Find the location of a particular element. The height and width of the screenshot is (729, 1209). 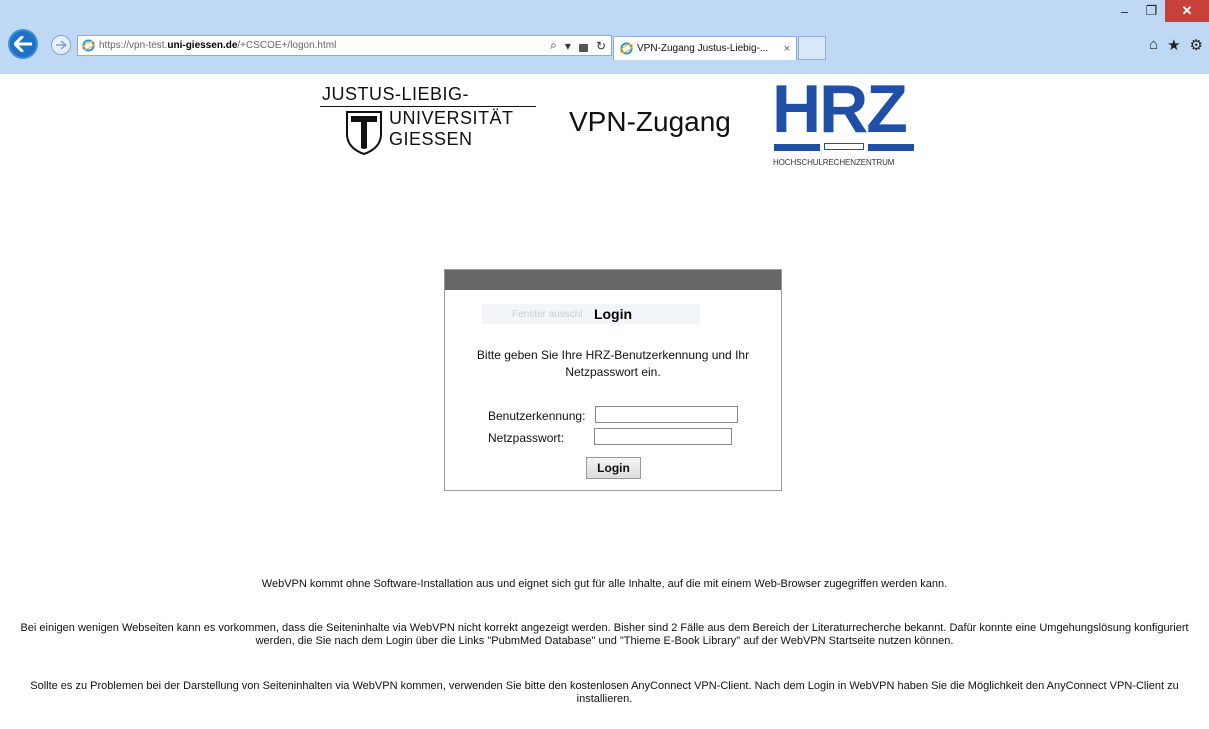

username-label: Benutzerkennung: is located at coordinates (537, 416).